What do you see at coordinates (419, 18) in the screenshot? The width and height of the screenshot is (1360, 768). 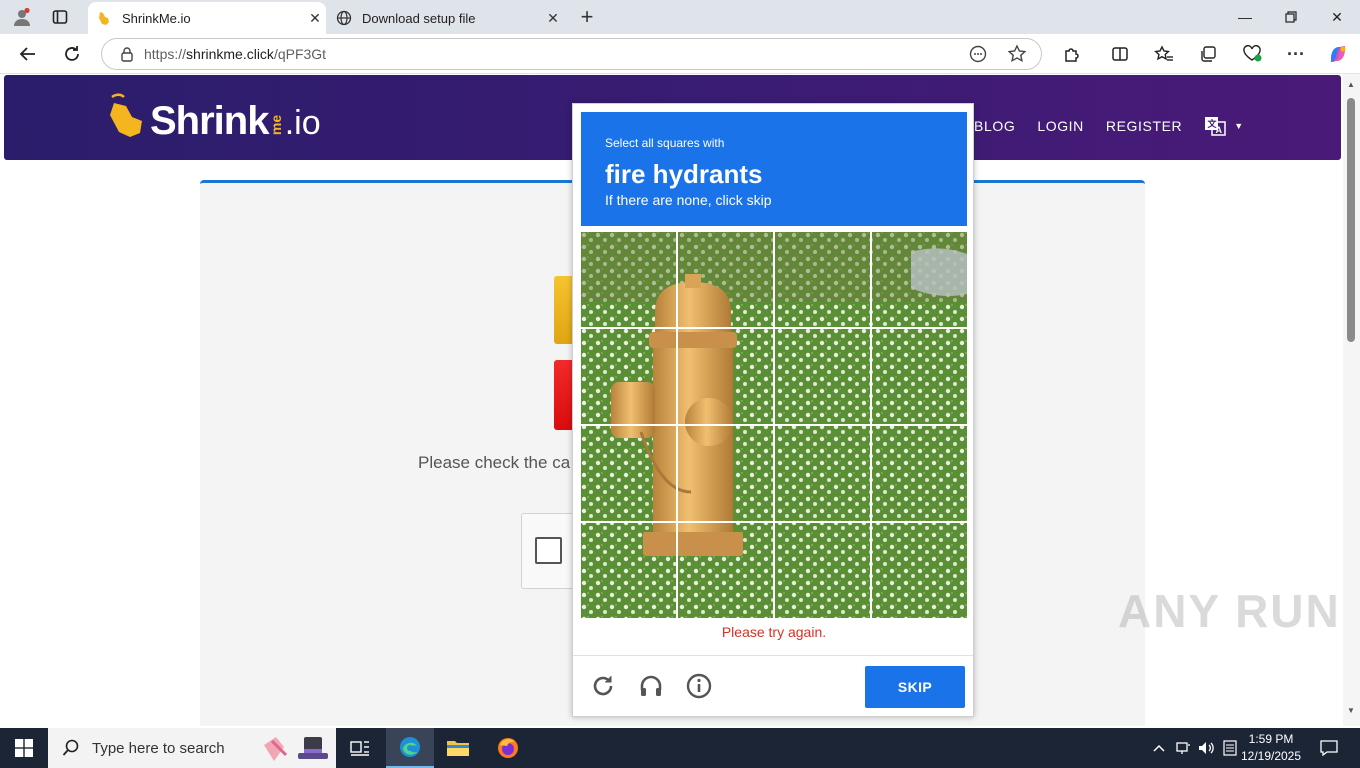 I see `tab-title: Download setup file` at bounding box center [419, 18].